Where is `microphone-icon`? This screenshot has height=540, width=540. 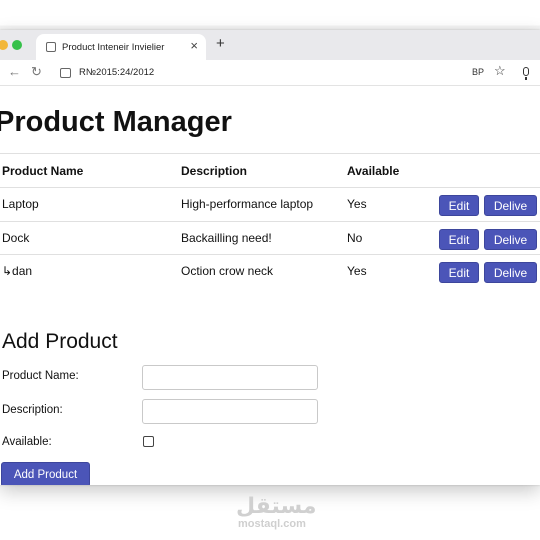
microphone-icon is located at coordinates (526, 73).